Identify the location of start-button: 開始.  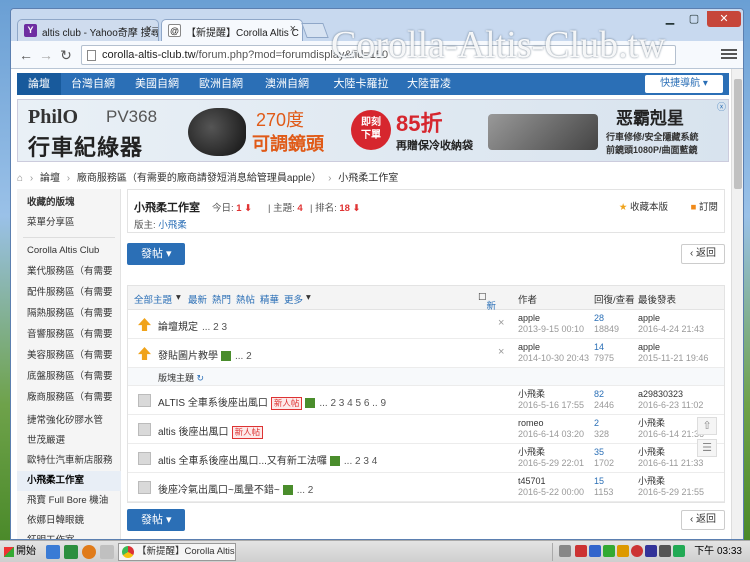
(20, 552).